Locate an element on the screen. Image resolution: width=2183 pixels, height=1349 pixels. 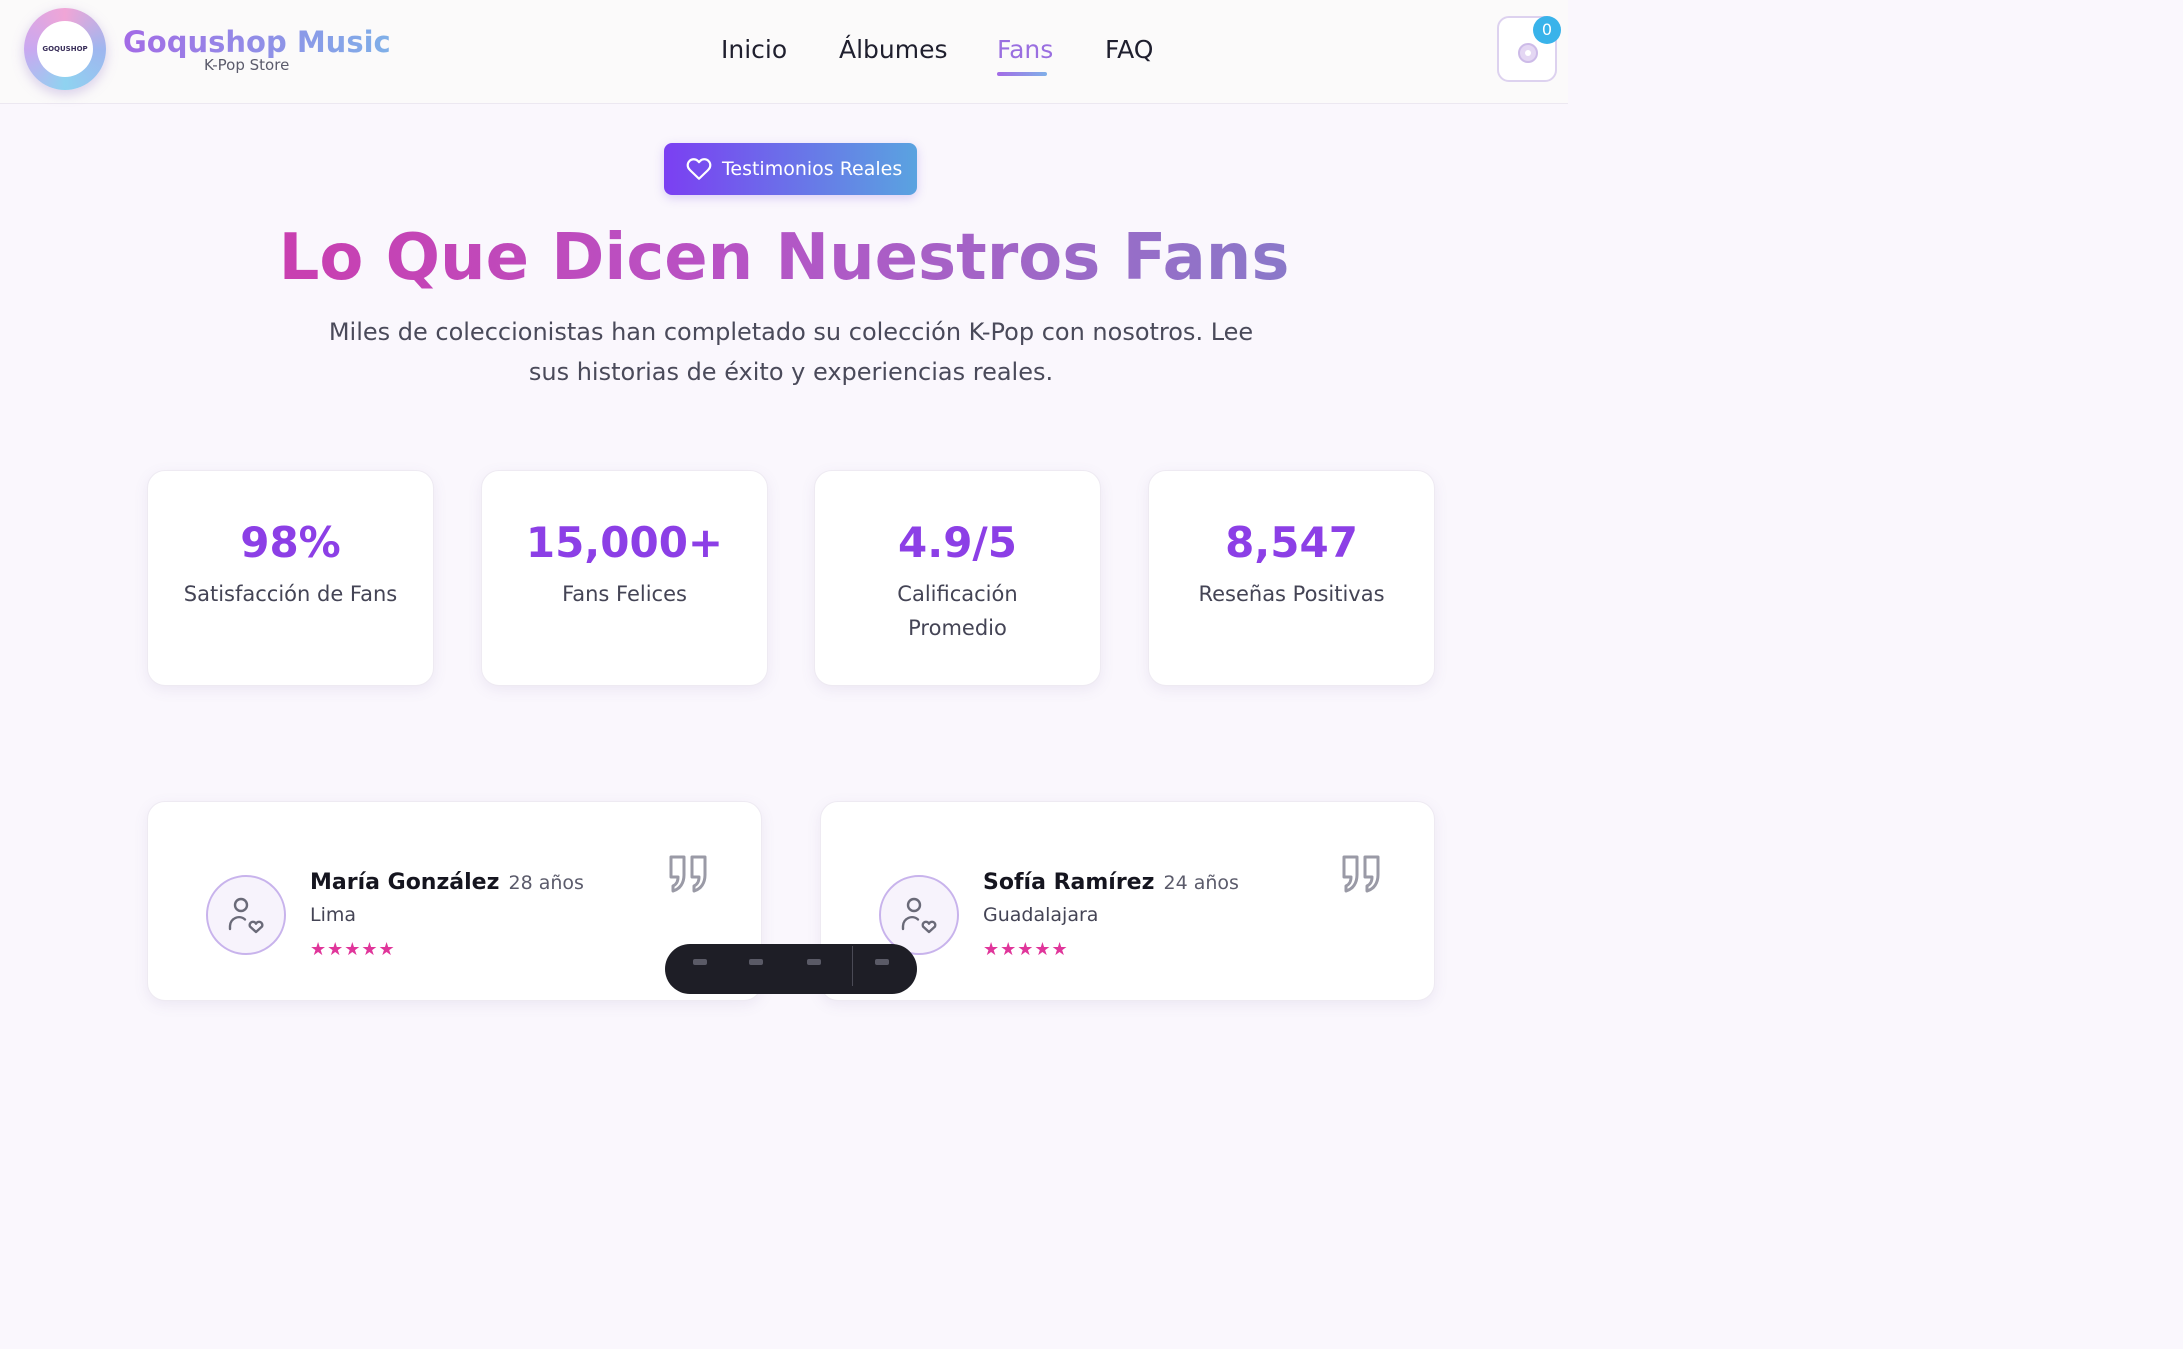
stat-label: Fans Felices is located at coordinates (624, 594).